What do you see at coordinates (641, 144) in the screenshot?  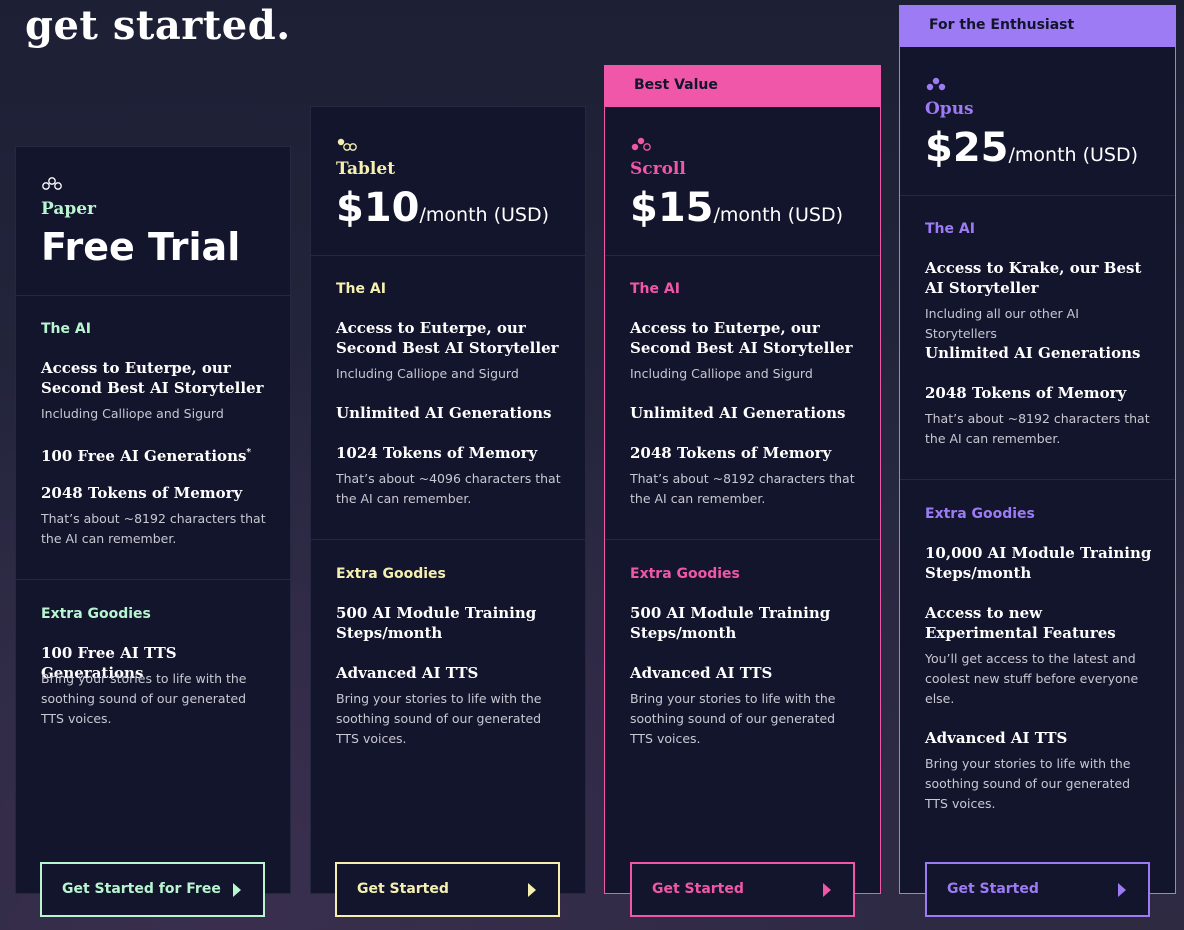 I see `scroll-tier-icon` at bounding box center [641, 144].